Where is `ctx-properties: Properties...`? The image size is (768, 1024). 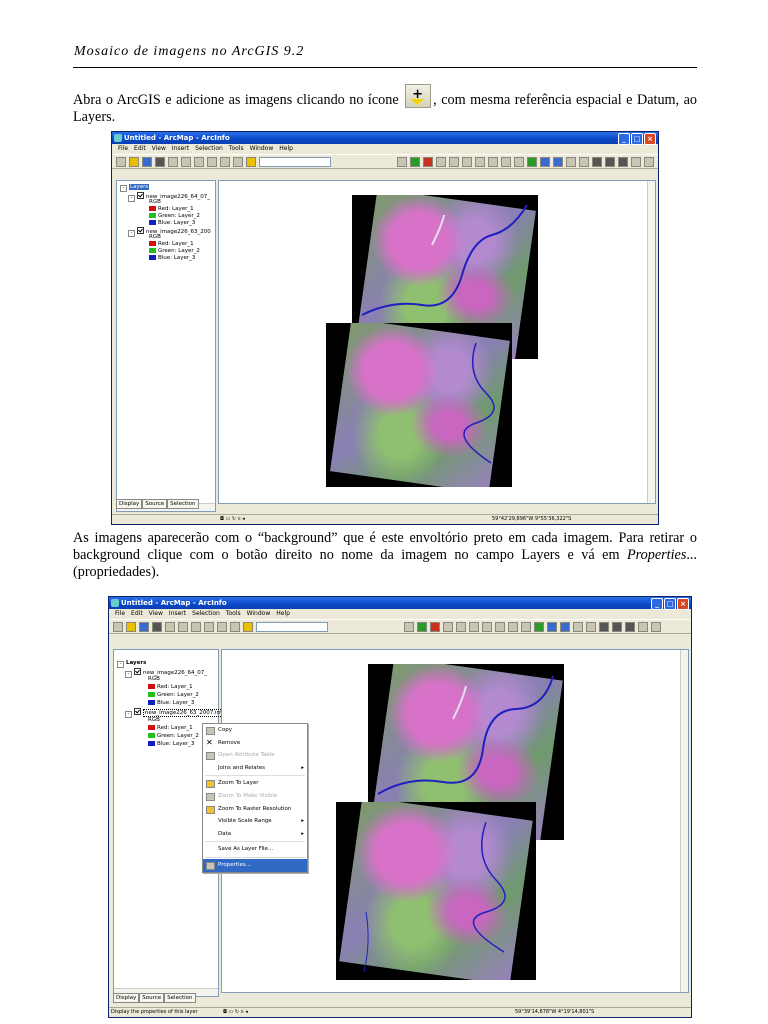 ctx-properties: Properties... is located at coordinates (255, 865).